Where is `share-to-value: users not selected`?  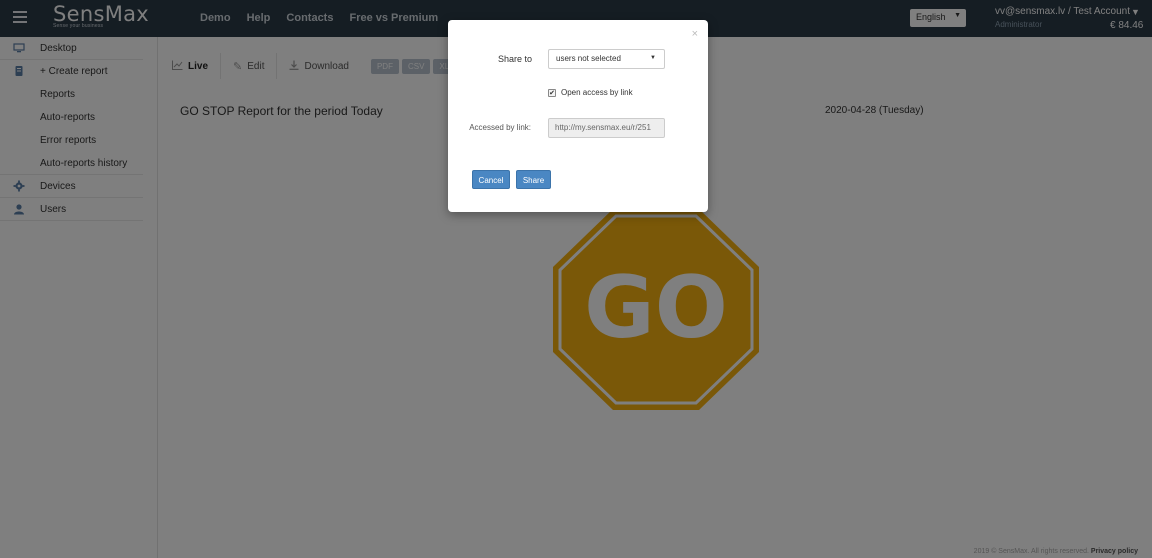 share-to-value: users not selected is located at coordinates (588, 58).